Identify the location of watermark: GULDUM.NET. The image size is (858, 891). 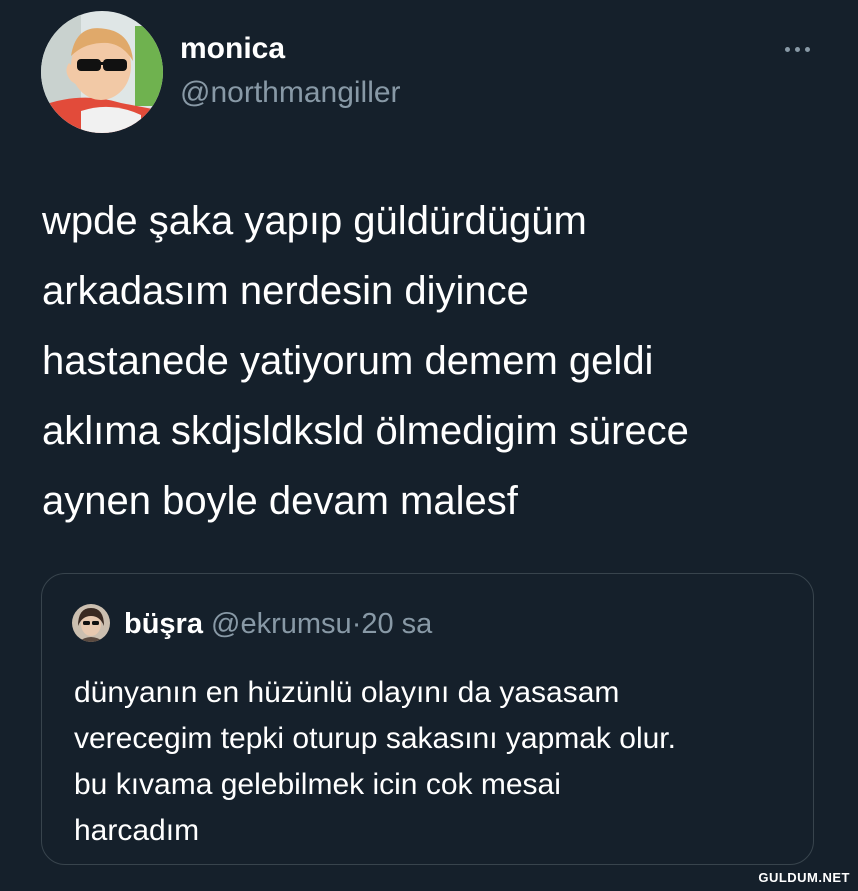
(804, 877).